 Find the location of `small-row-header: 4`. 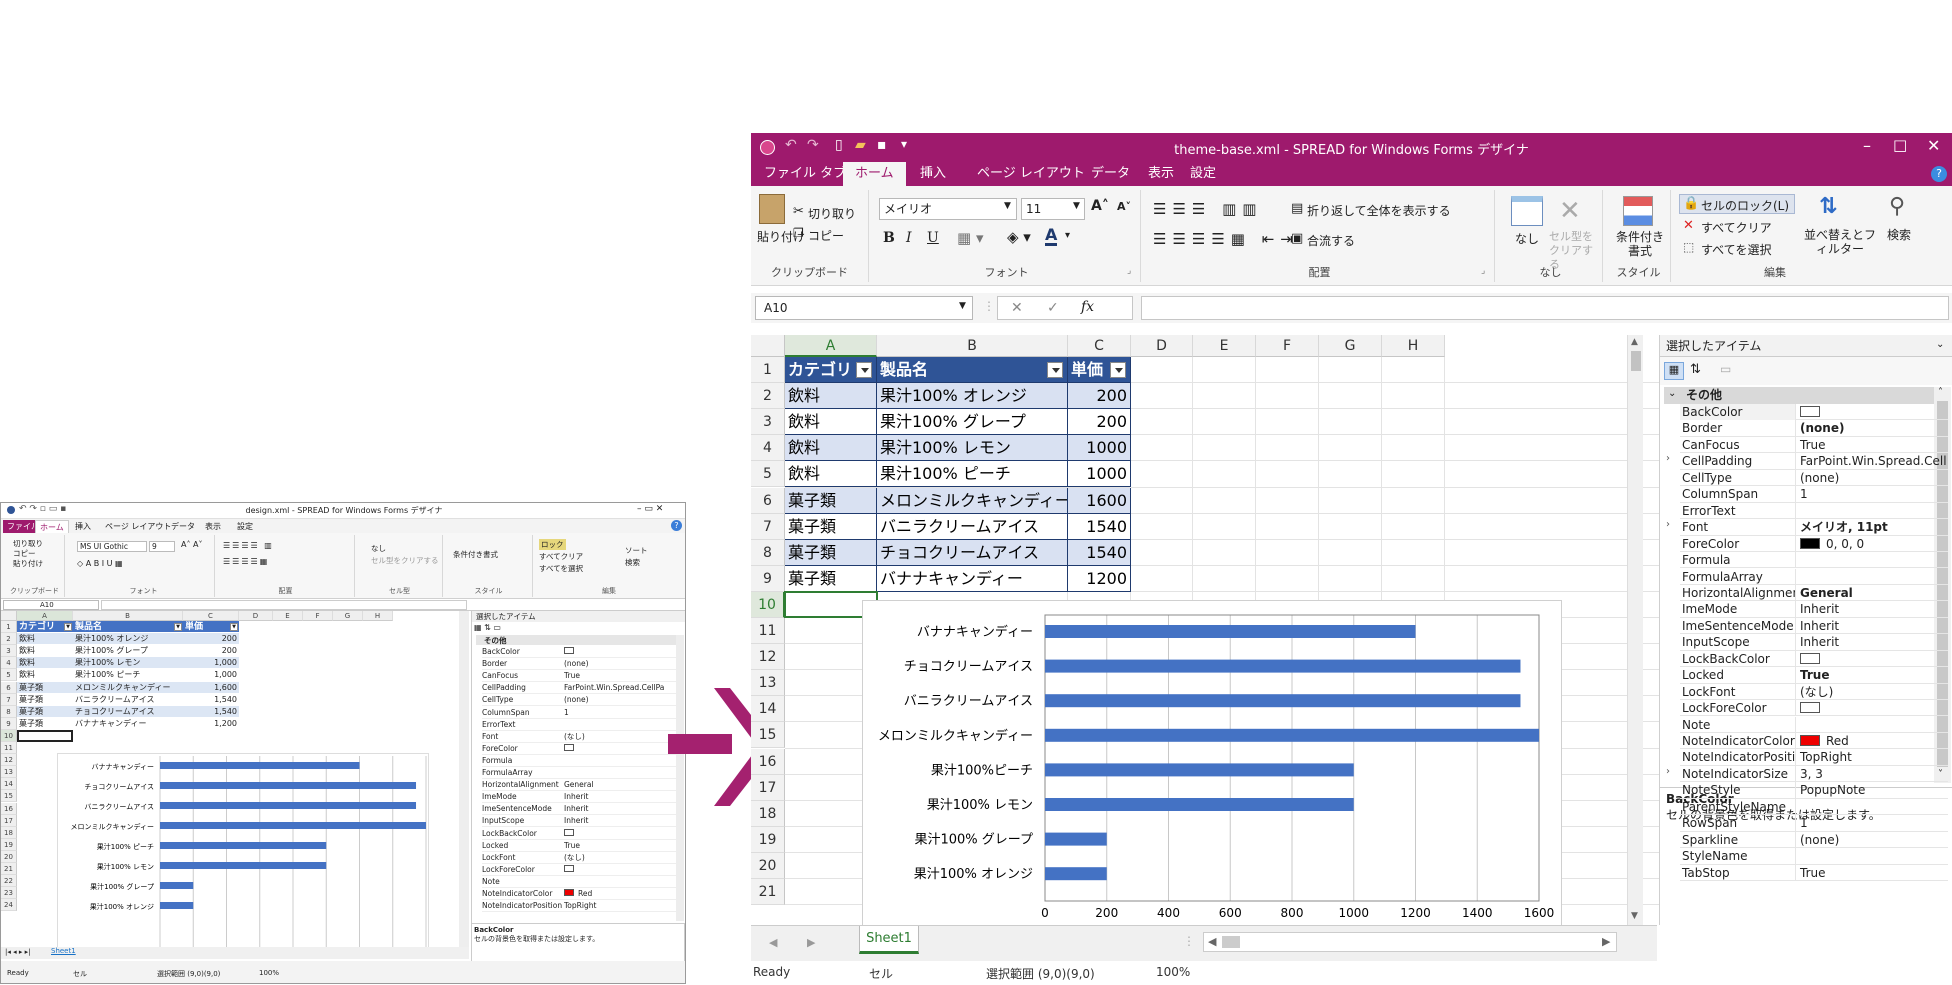

small-row-header: 4 is located at coordinates (9, 663).